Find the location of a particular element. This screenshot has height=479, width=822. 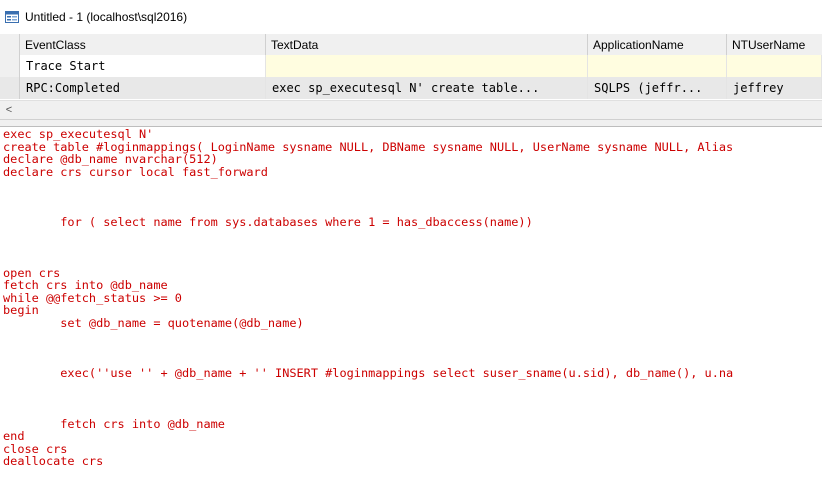

cell-eventclass: Trace Start is located at coordinates (143, 66).